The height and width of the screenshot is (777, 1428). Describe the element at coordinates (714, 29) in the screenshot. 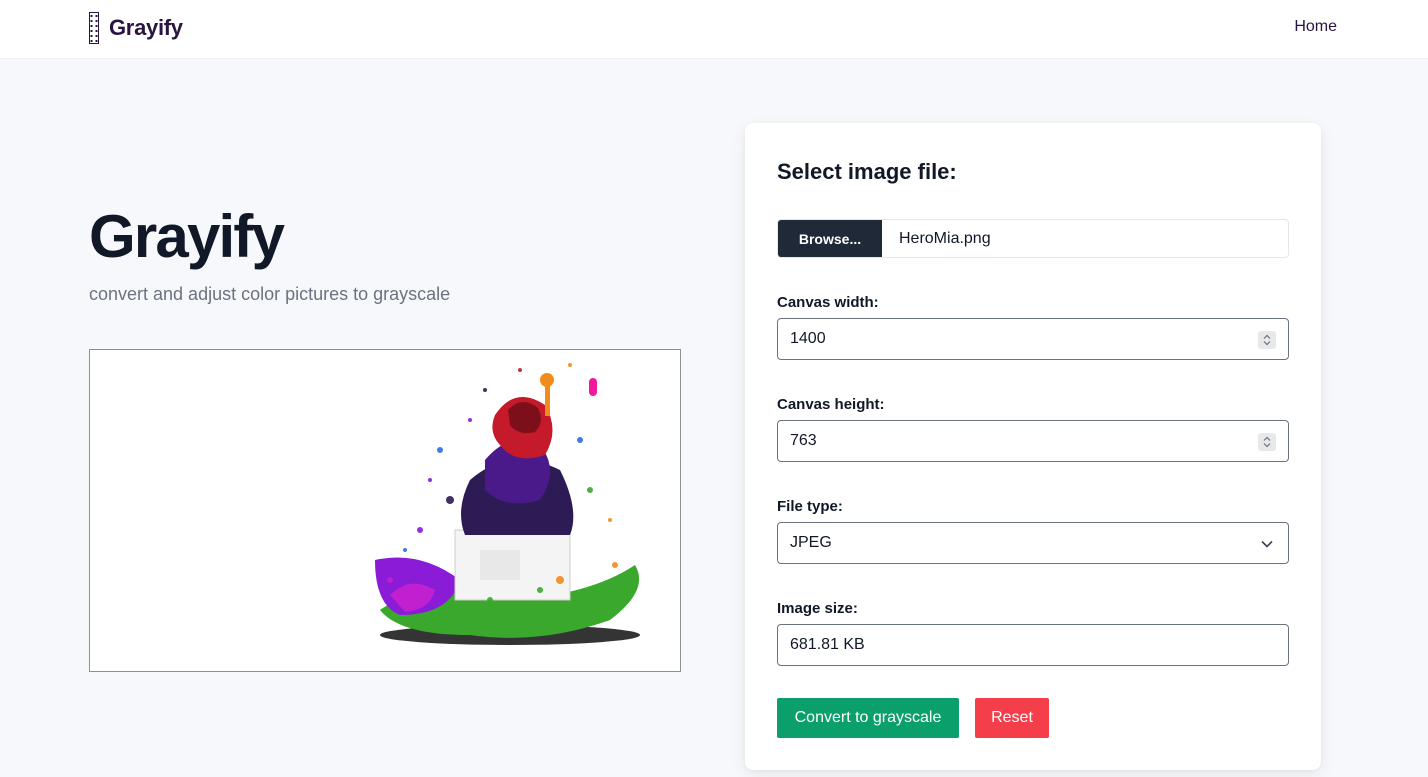

I see `navbar: Grayify Home` at that location.